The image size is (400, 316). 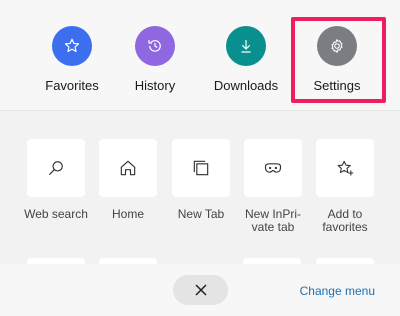 What do you see at coordinates (56, 168) in the screenshot?
I see `search-icon` at bounding box center [56, 168].